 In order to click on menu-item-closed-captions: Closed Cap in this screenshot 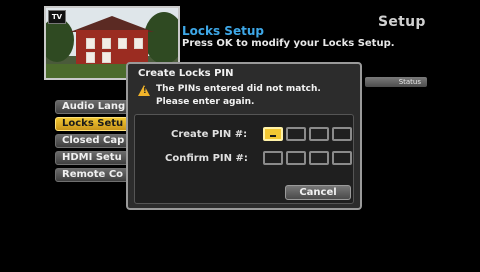, I will do `click(92, 141)`.